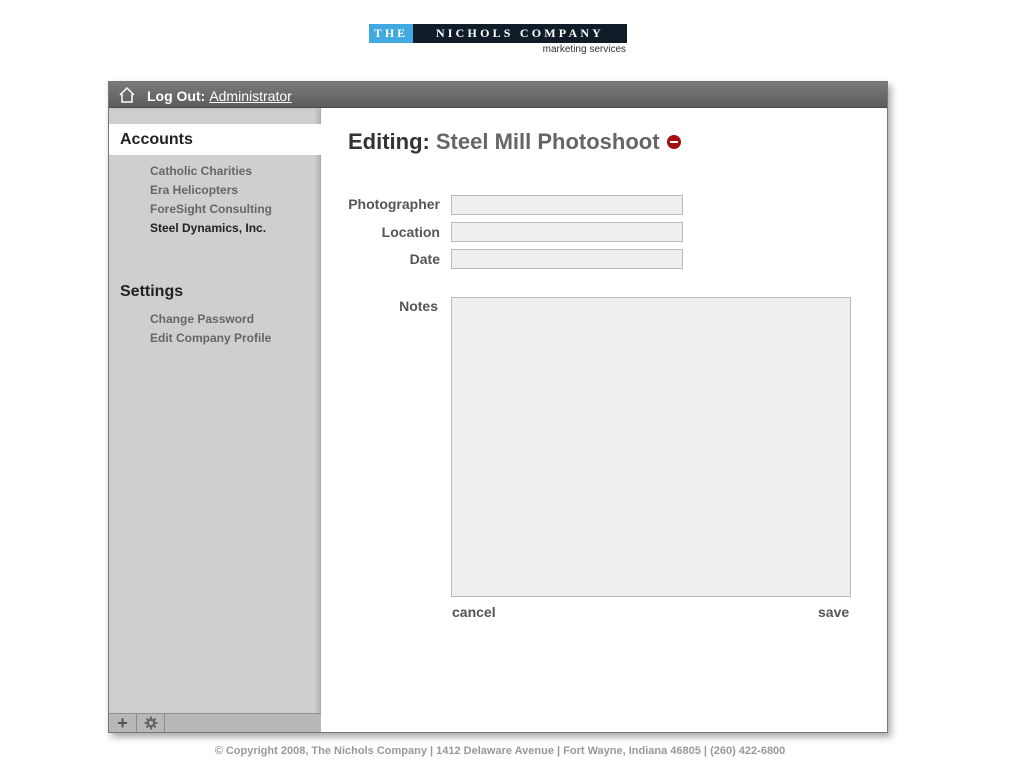 The width and height of the screenshot is (1024, 768). I want to click on settings-item-change-password: Change Password, so click(210, 319).